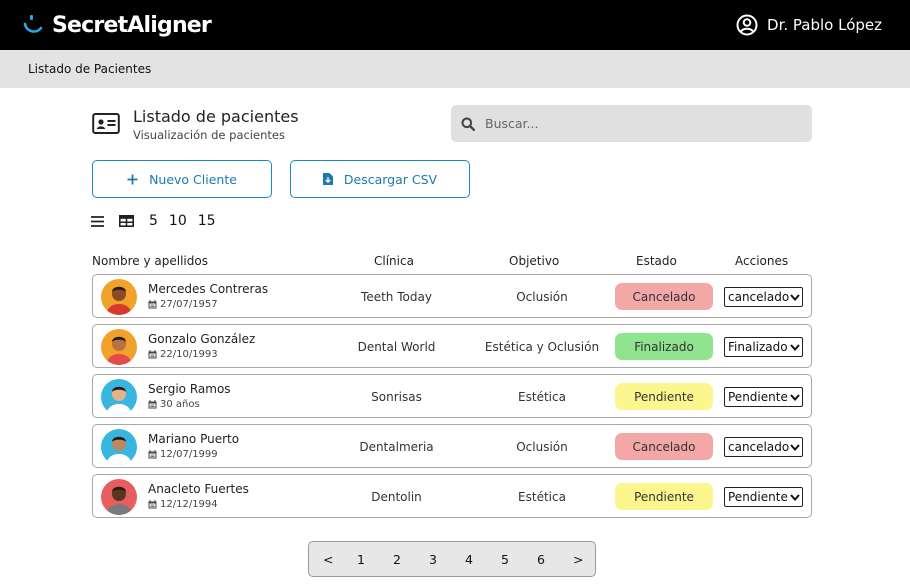 This screenshot has height=588, width=910. I want to click on patient-date: 12/07/1999, so click(183, 454).